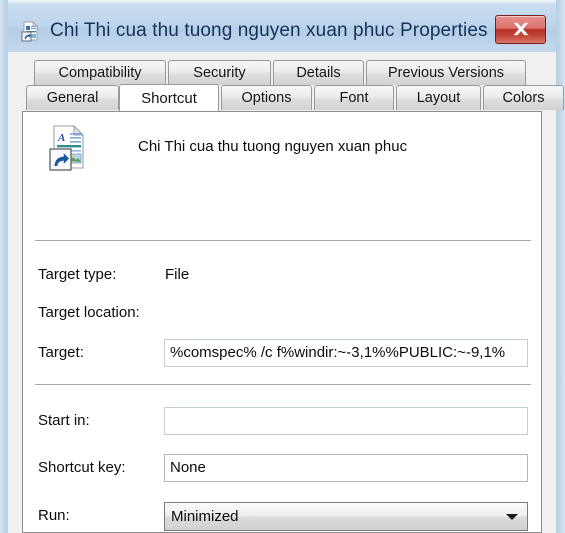  I want to click on shortcut-key-label: Shortcut key:, so click(82, 467).